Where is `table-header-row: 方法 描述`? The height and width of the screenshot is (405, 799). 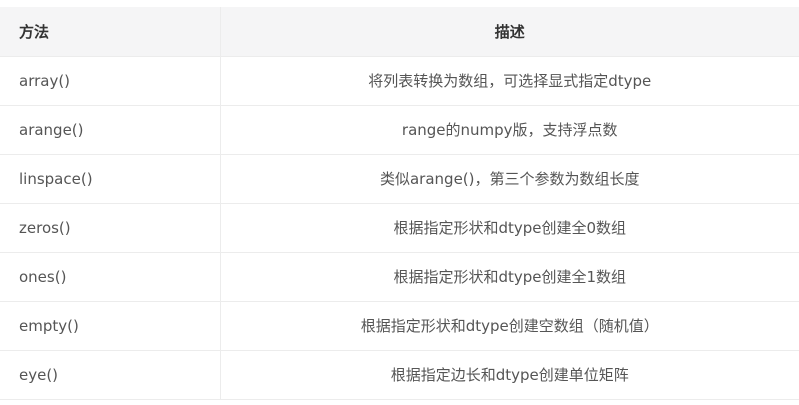
table-header-row: 方法 描述 is located at coordinates (399, 32).